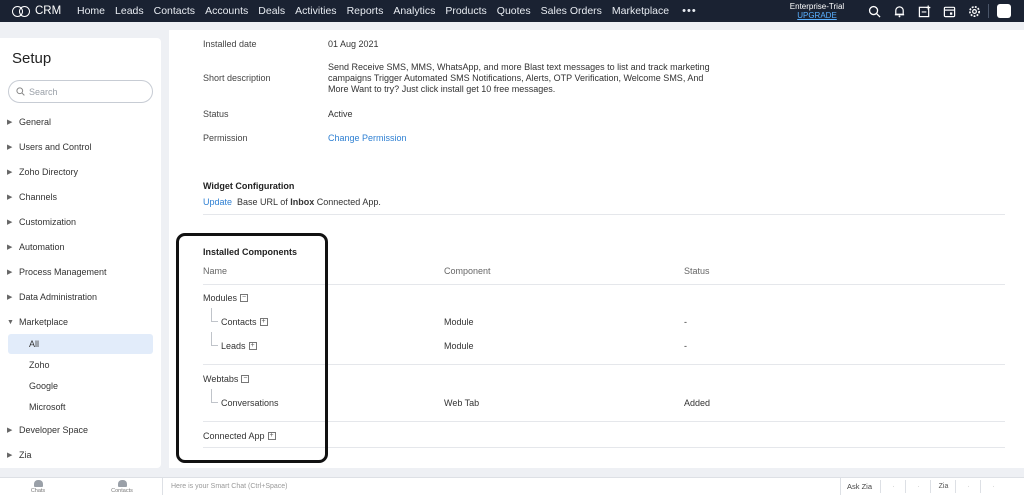 This screenshot has width=1024, height=495. I want to click on top-icons, so click(924, 11).